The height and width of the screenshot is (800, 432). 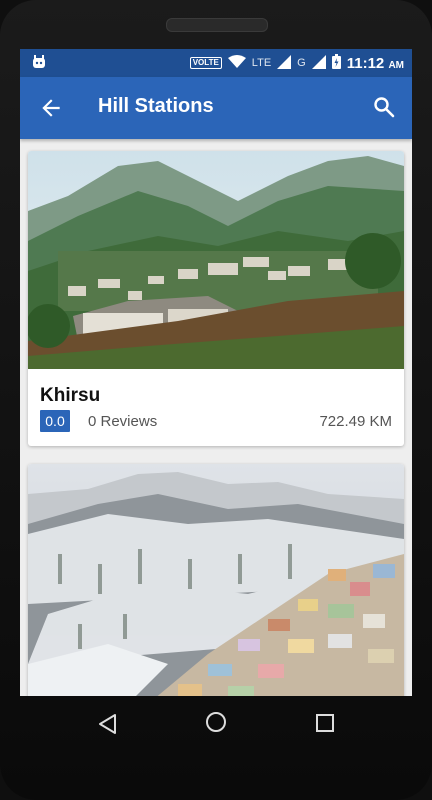 I want to click on search-button, so click(x=384, y=107).